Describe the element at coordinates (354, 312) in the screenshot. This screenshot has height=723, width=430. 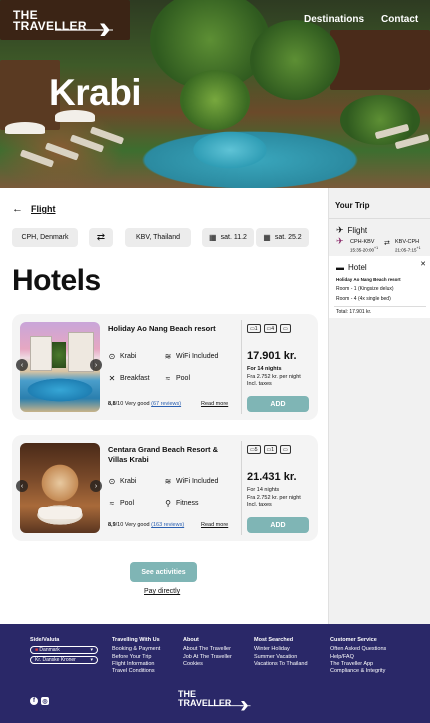
I see `trip-total: Total: 17.901 kr.` at that location.